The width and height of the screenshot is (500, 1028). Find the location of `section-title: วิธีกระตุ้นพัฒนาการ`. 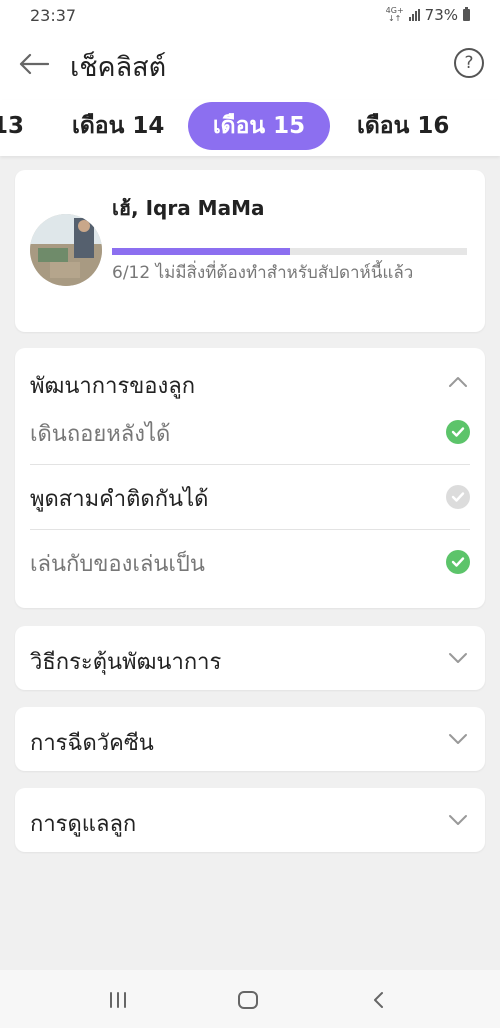

section-title: วิธีกระตุ้นพัฒนาการ is located at coordinates (126, 662).